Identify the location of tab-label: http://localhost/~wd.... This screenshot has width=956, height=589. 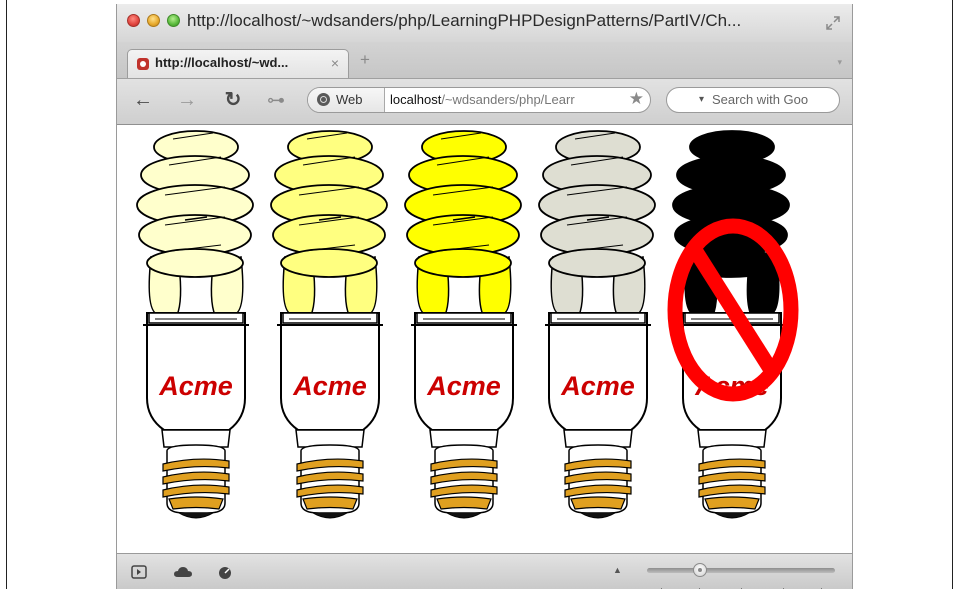
(222, 62).